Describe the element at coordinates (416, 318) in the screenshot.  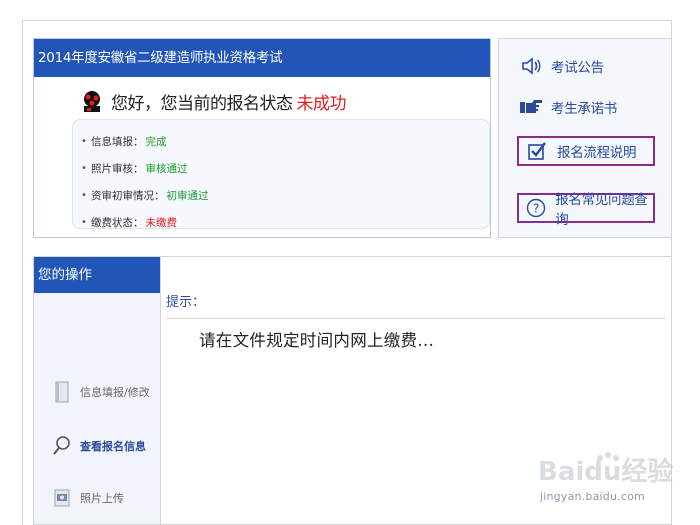
I see `hint-divider` at that location.